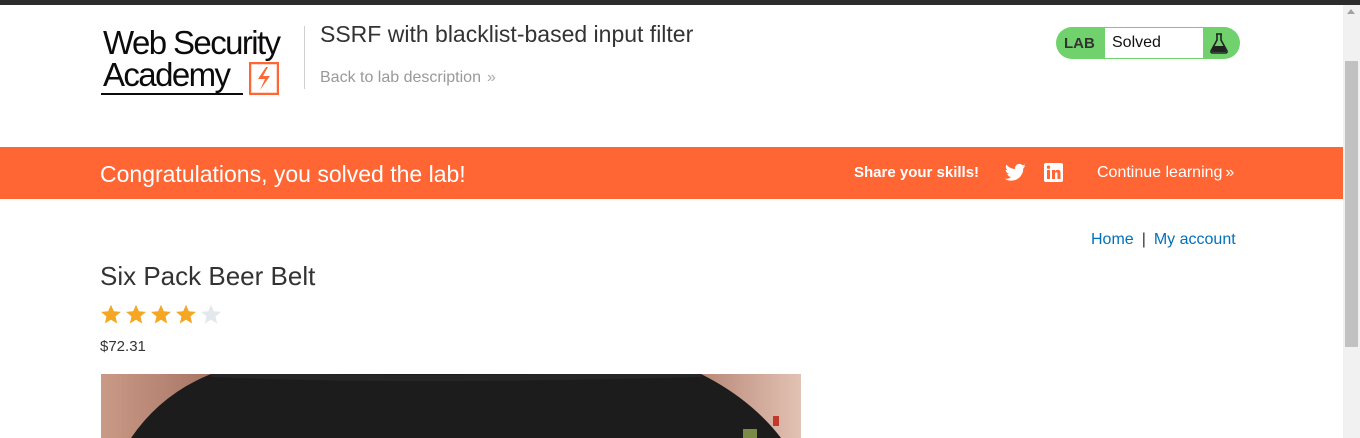 This screenshot has width=1360, height=438. I want to click on logo-underline, so click(172, 94).